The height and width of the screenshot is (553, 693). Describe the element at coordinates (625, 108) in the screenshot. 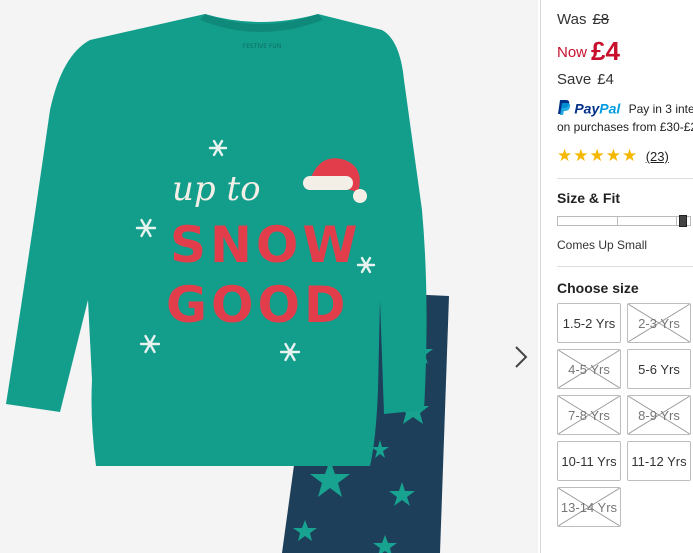

I see `paypal-promo: PayPal Pay in 3 inte` at that location.